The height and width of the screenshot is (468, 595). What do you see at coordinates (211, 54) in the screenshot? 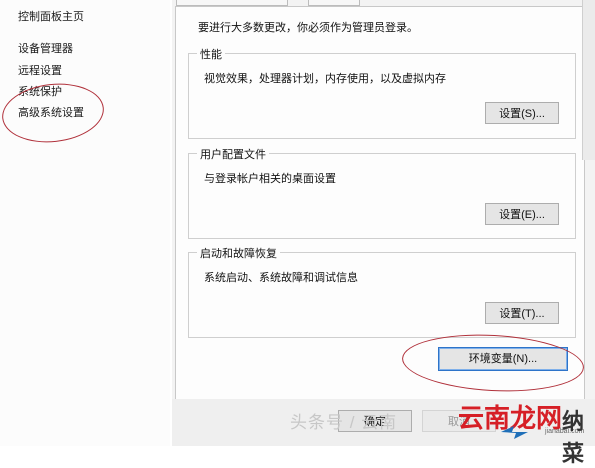
I see `performance-group-title: 性能` at bounding box center [211, 54].